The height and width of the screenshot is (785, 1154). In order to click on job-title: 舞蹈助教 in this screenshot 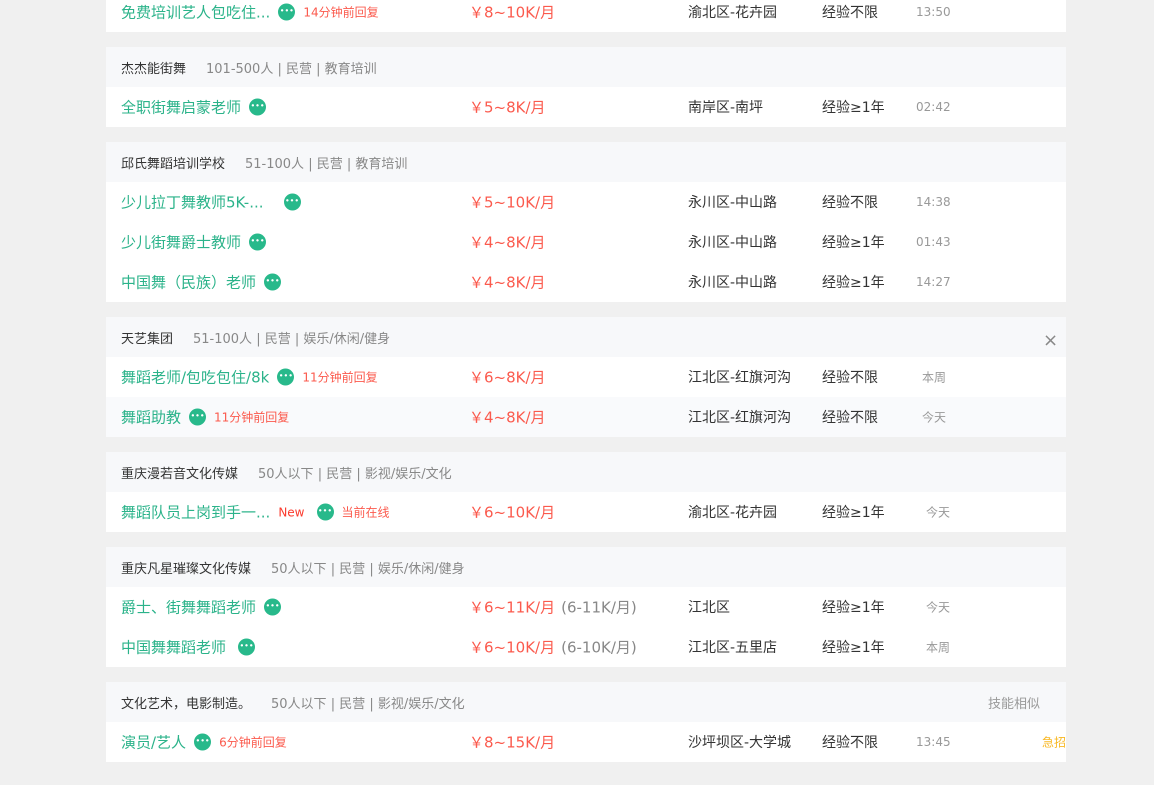, I will do `click(151, 417)`.